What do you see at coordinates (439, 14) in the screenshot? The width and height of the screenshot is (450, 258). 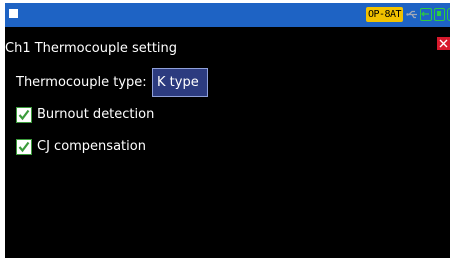 I see `sd-card-icon` at bounding box center [439, 14].